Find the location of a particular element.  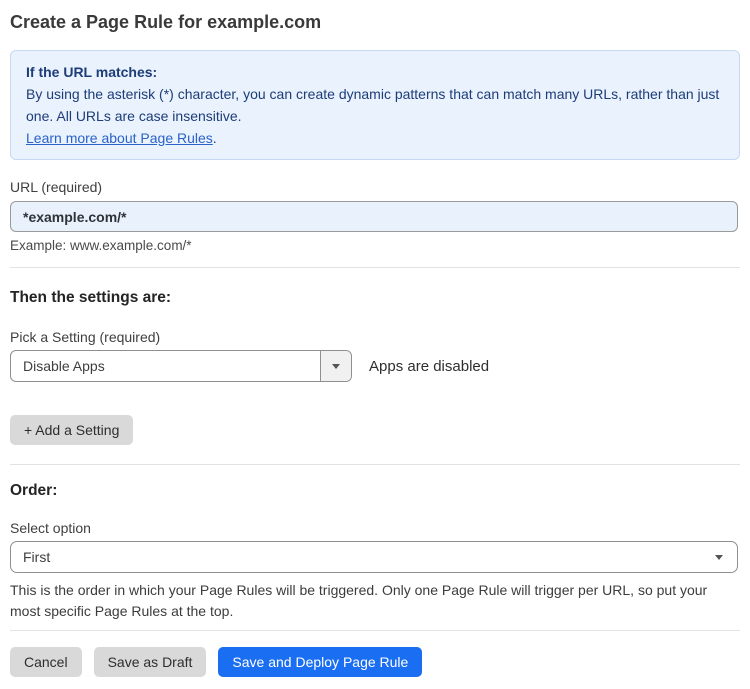

setting-row: Disable Apps Apps are disabled is located at coordinates (375, 366).